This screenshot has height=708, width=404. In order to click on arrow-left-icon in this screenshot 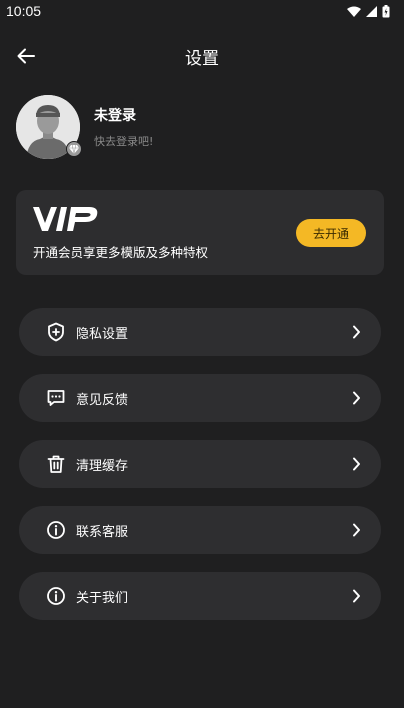, I will do `click(26, 56)`.